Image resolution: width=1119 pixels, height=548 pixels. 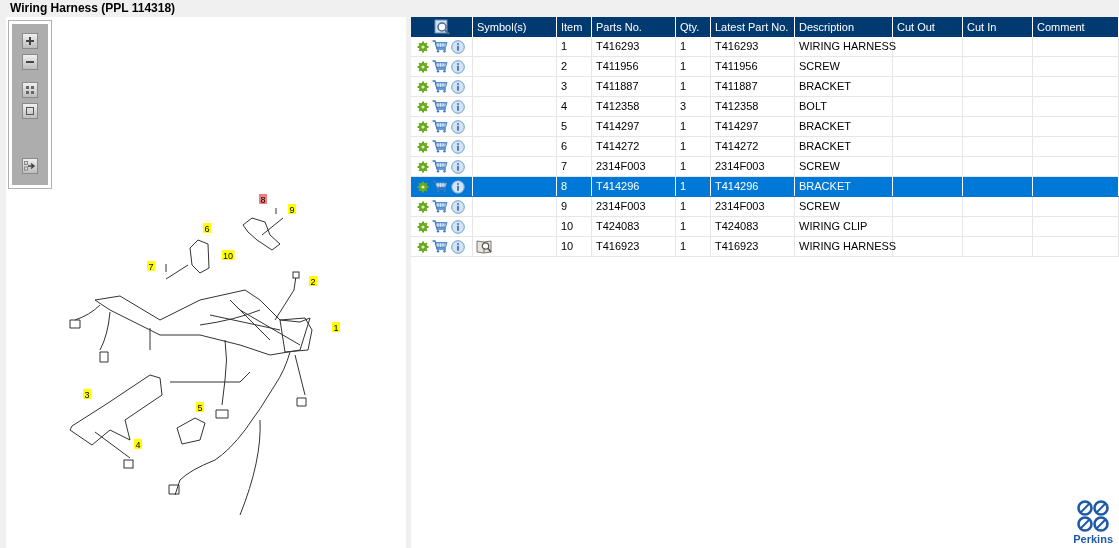 I want to click on callout-label: 4, so click(x=138, y=444).